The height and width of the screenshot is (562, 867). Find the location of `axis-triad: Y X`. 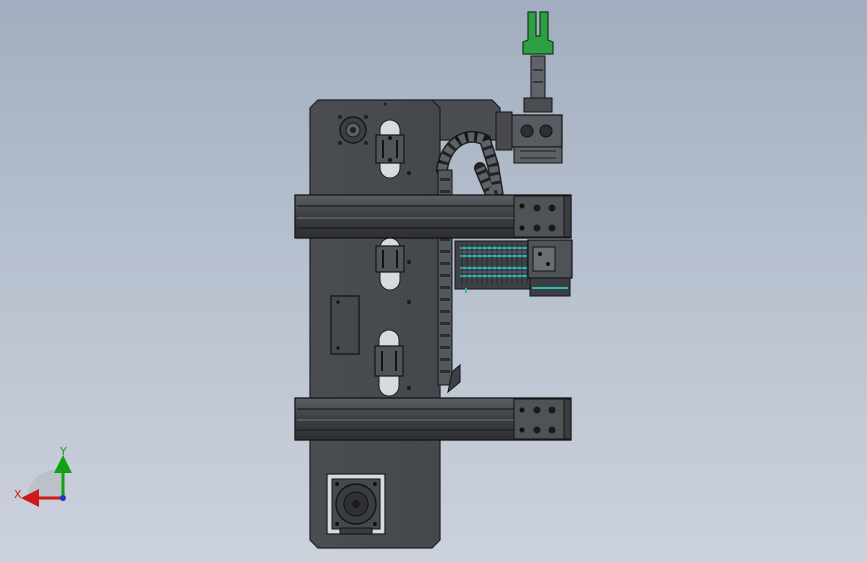

axis-triad: Y X is located at coordinates (45, 475).